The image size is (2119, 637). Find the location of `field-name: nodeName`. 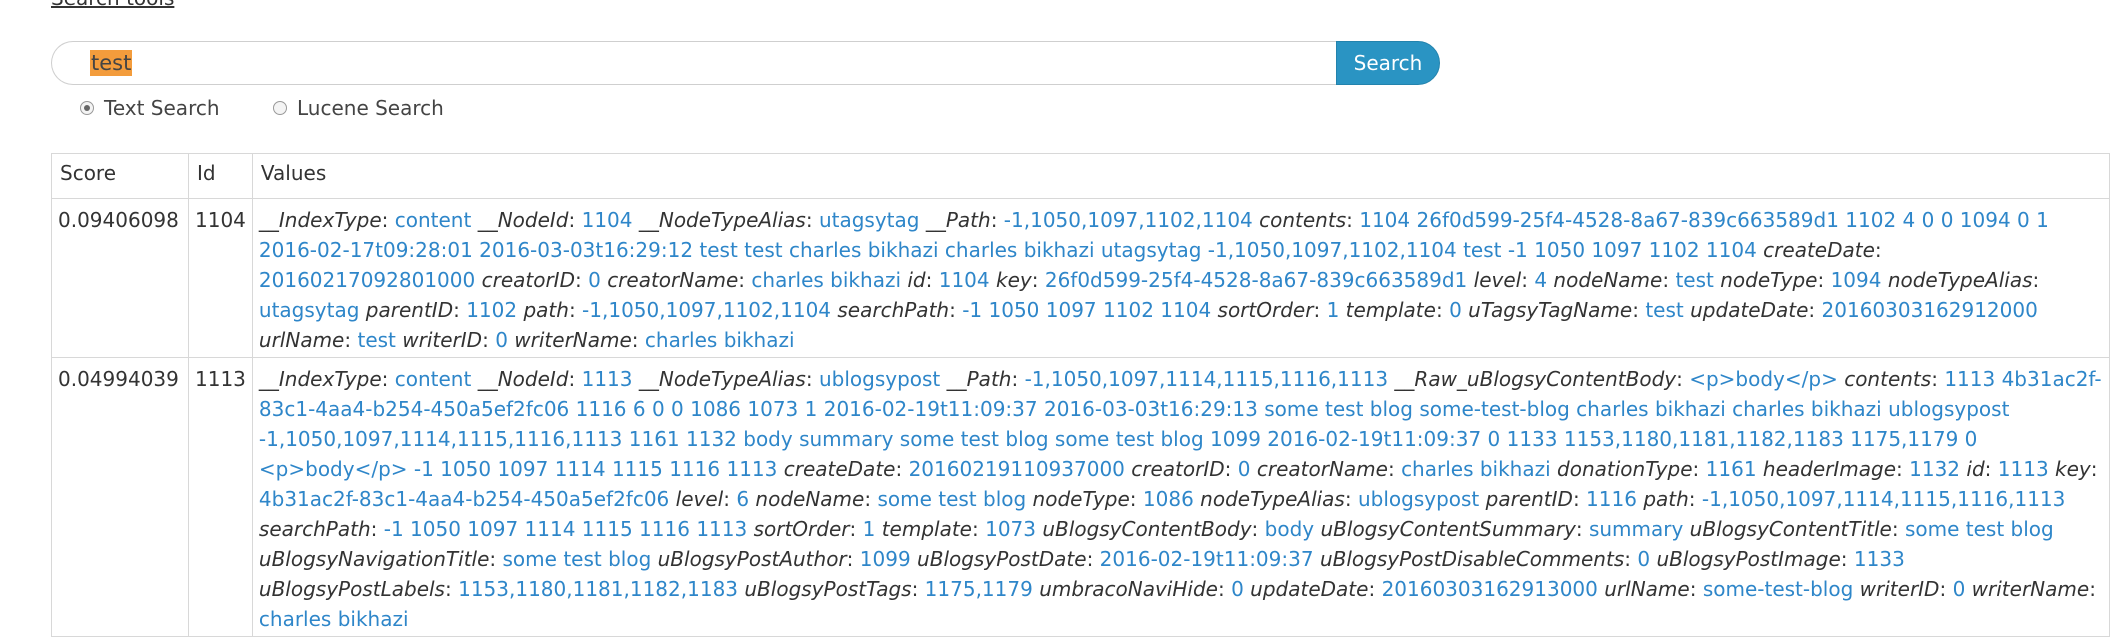

field-name: nodeName is located at coordinates (1608, 280).